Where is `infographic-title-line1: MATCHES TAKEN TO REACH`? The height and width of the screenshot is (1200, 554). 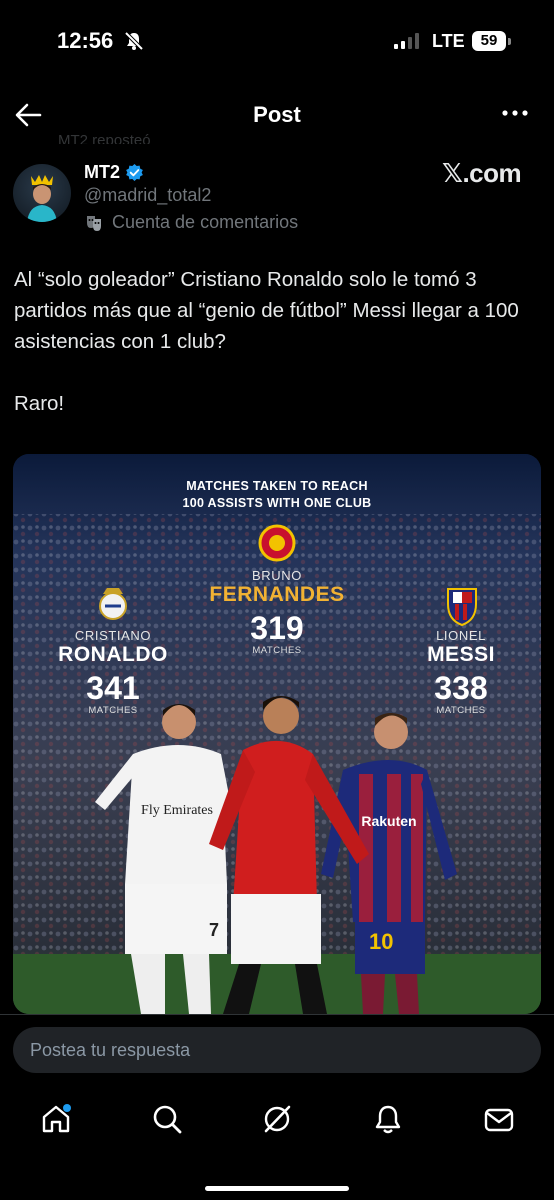
infographic-title-line1: MATCHES TAKEN TO REACH is located at coordinates (277, 486).